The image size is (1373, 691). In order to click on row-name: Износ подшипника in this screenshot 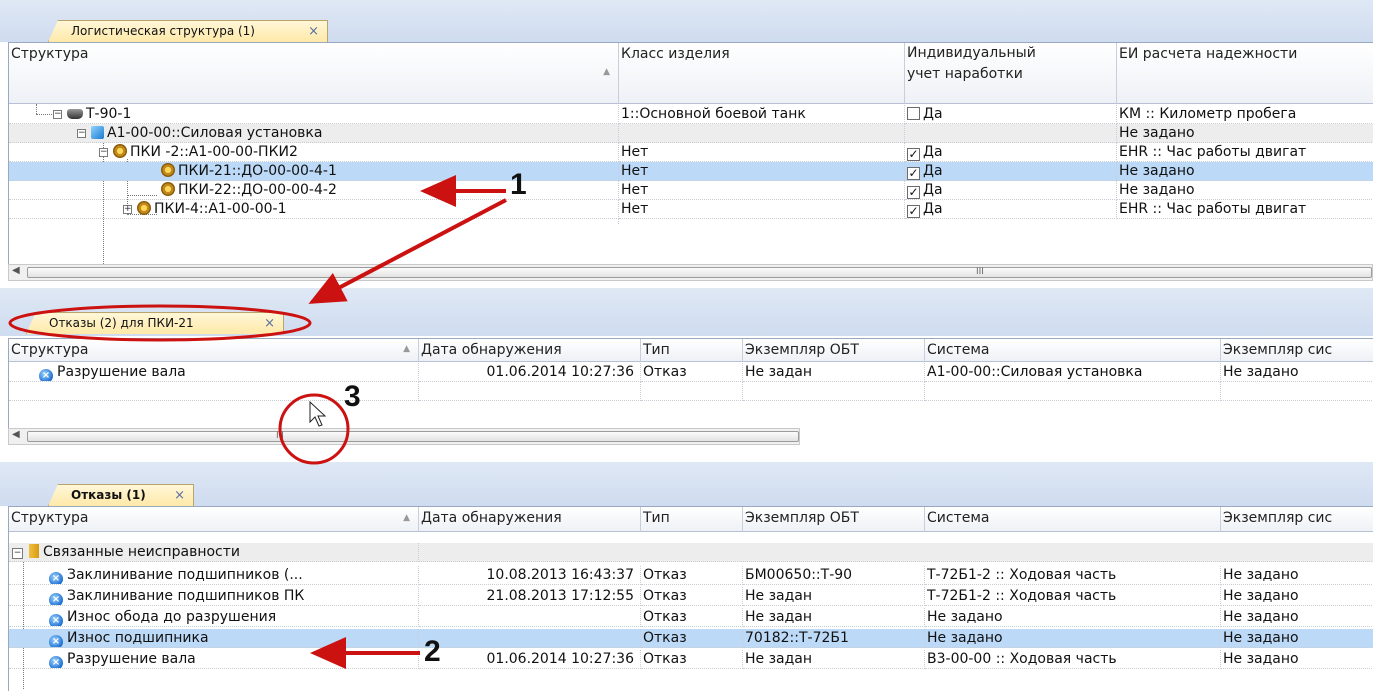, I will do `click(138, 638)`.